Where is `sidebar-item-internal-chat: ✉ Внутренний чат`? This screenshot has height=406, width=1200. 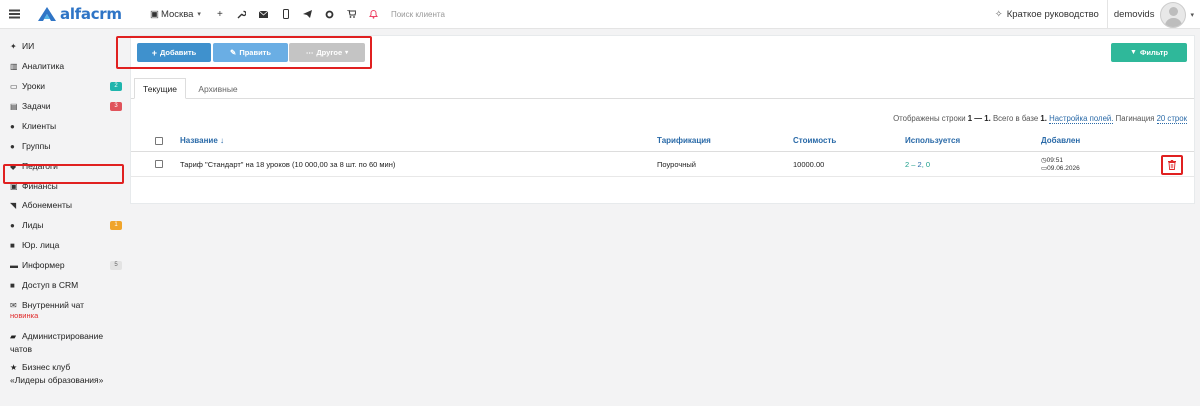
sidebar-item-internal-chat: ✉ Внутренний чат is located at coordinates (66, 305).